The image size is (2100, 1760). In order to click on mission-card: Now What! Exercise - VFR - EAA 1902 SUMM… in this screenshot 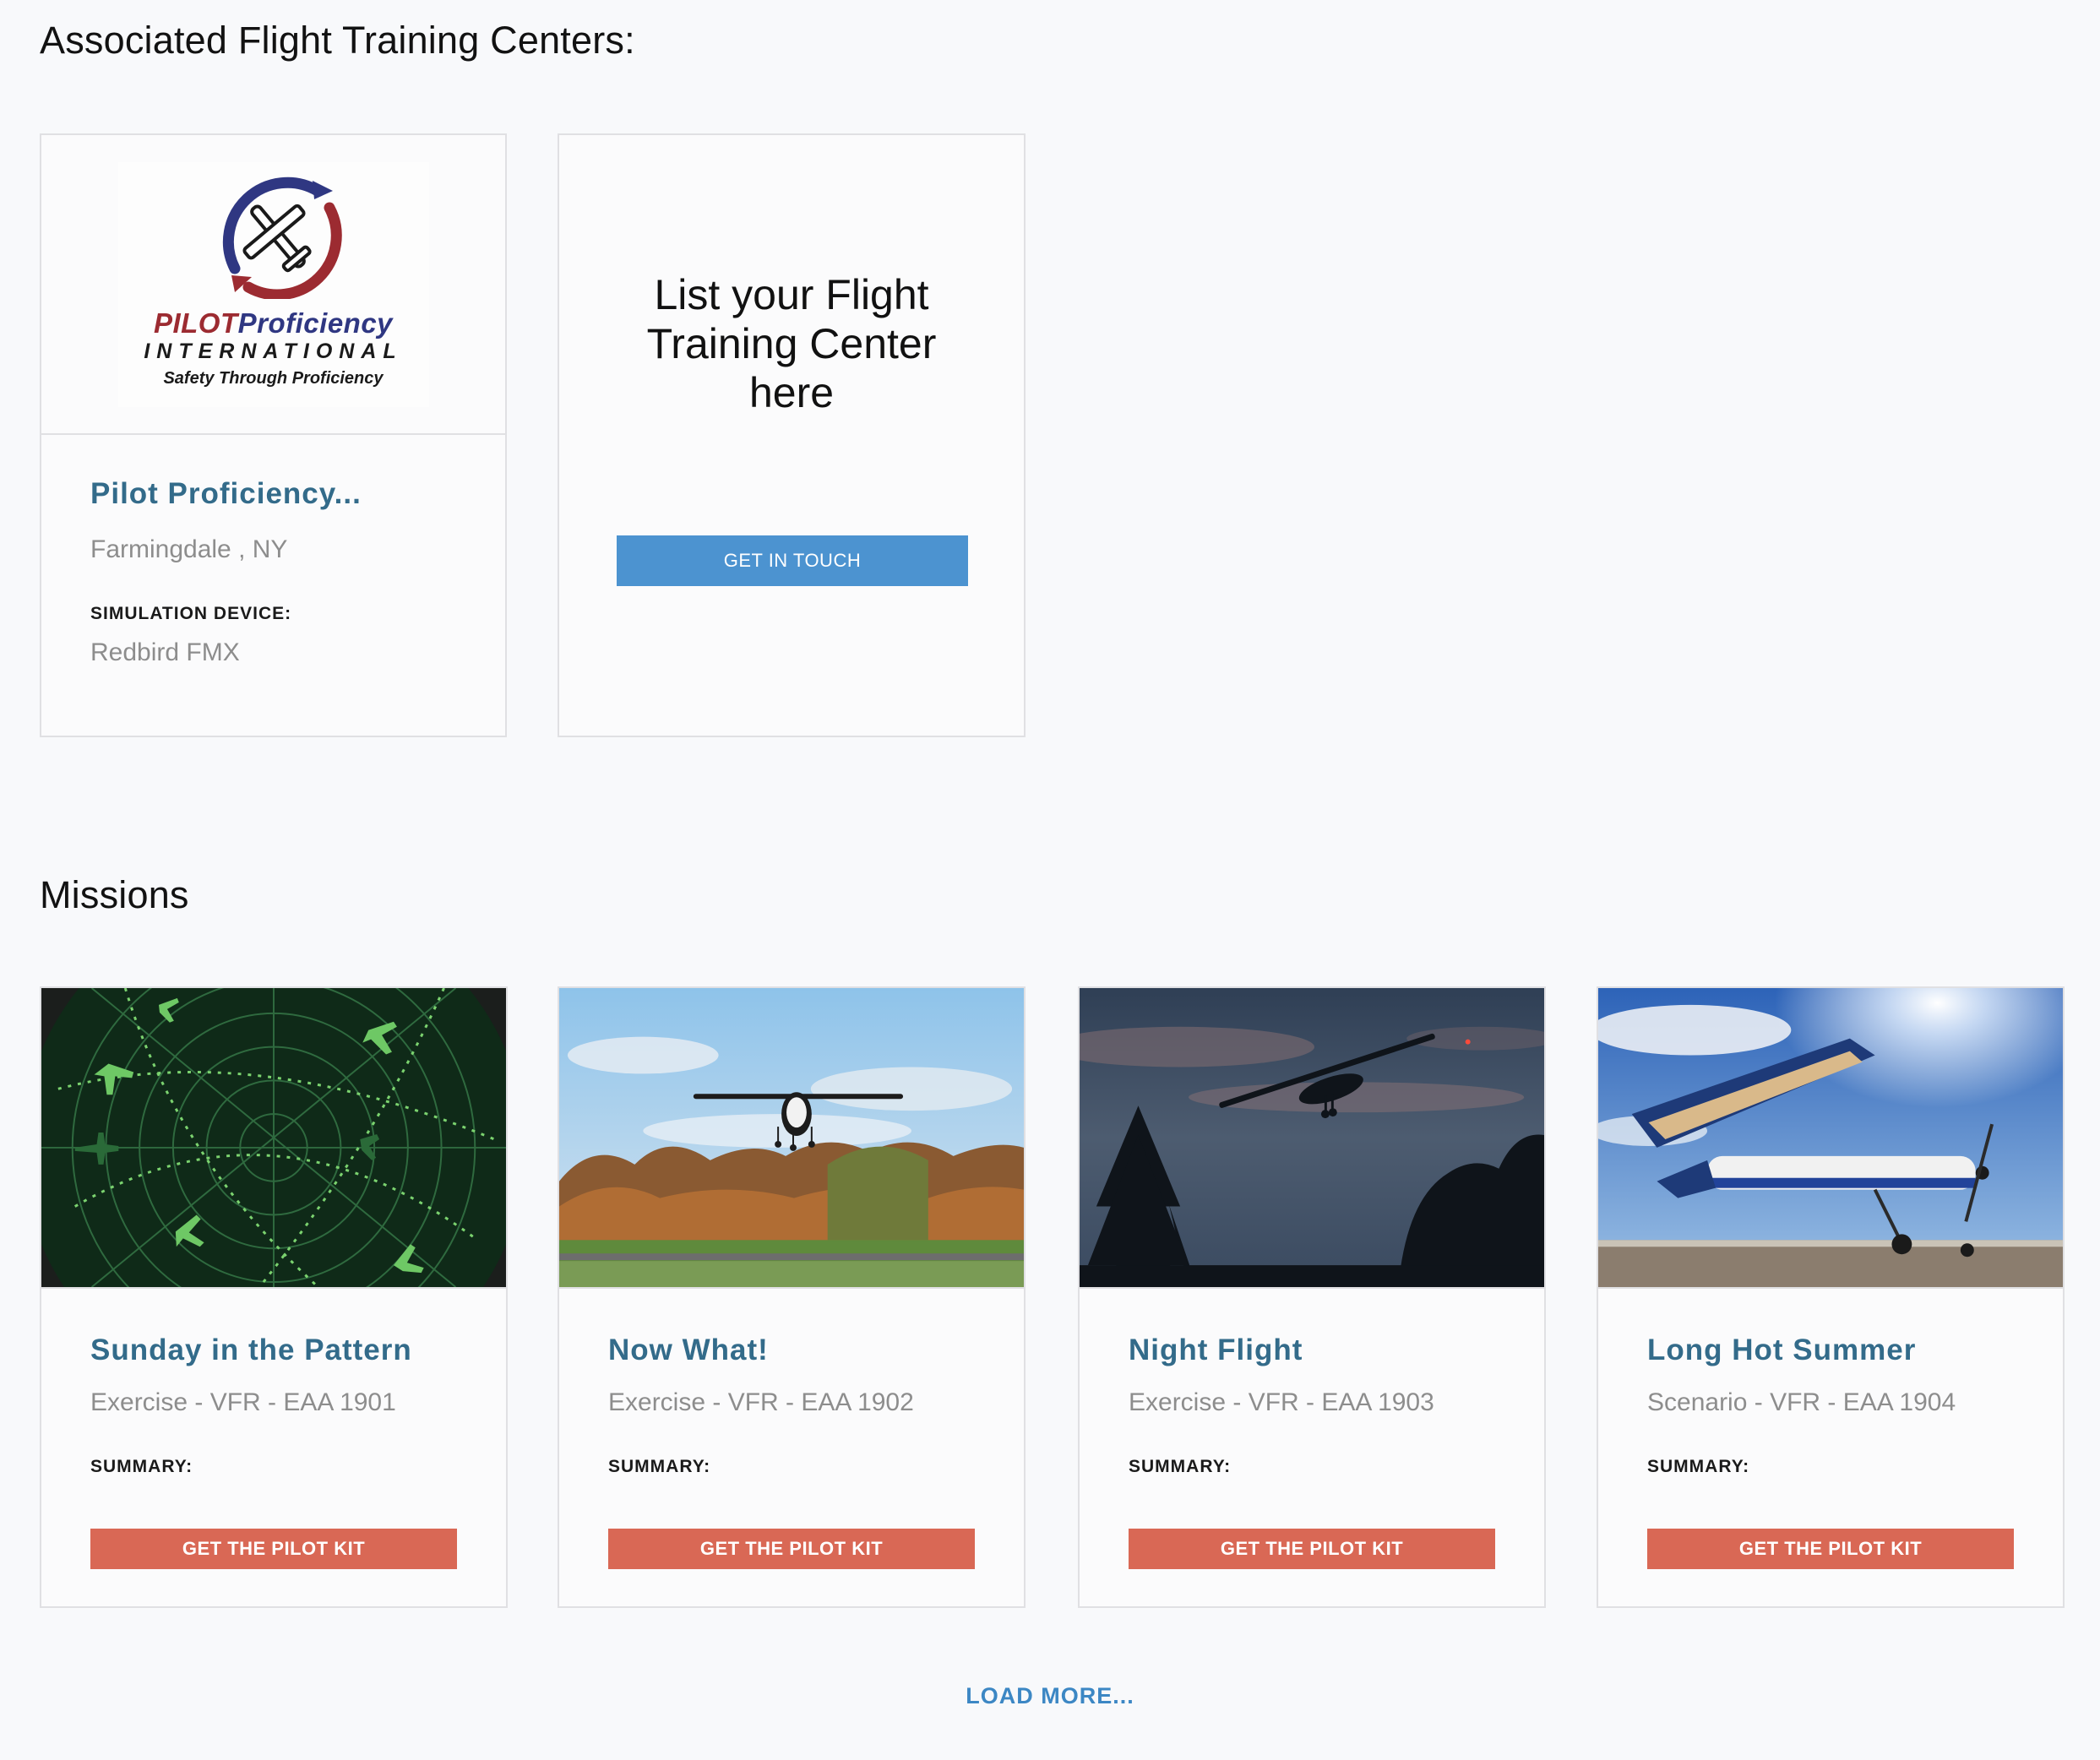, I will do `click(792, 1297)`.